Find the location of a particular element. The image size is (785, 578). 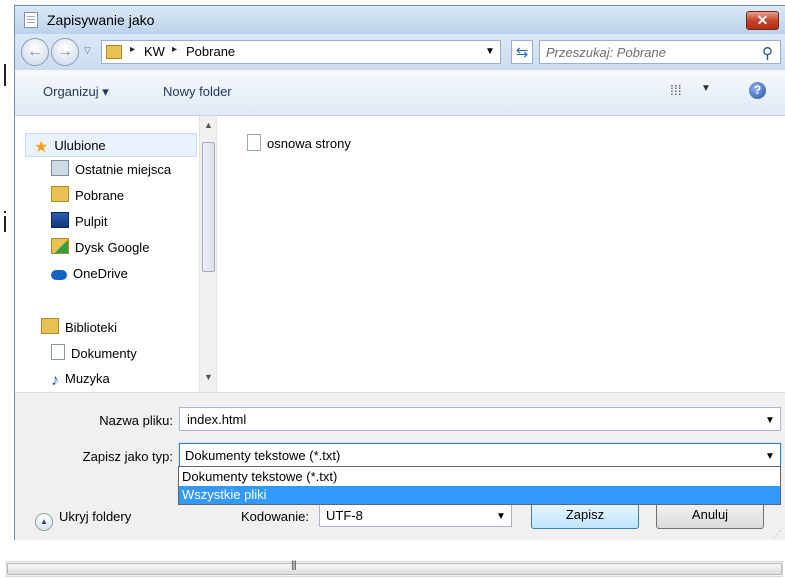

recent-locations-dropdown-icon: ▽ is located at coordinates (87, 50).